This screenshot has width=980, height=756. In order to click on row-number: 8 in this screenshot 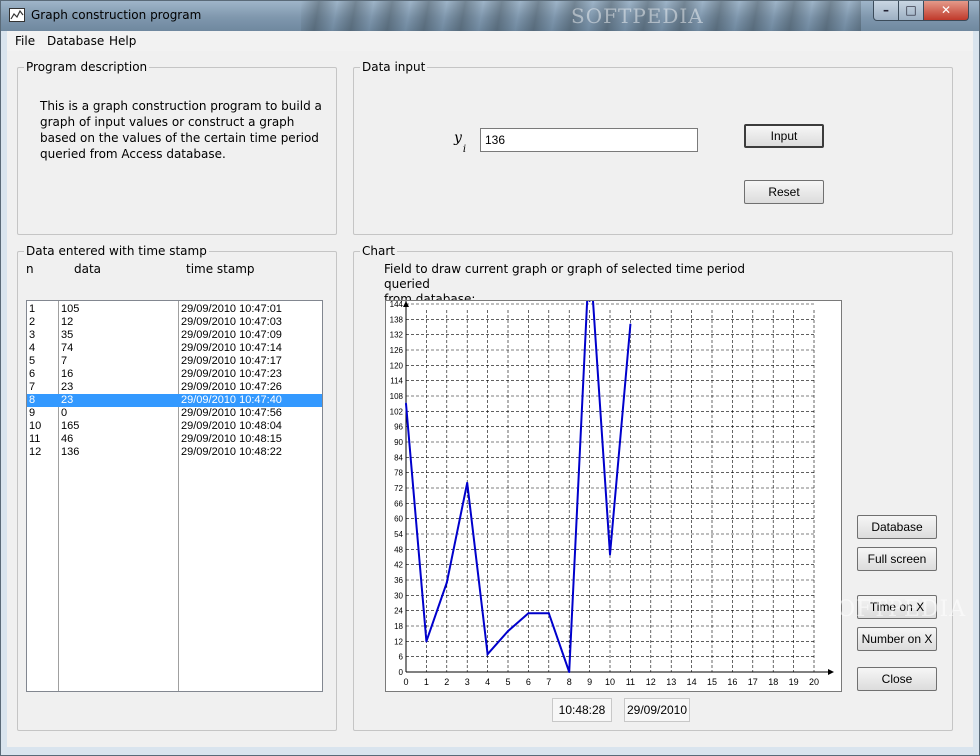, I will do `click(32, 400)`.